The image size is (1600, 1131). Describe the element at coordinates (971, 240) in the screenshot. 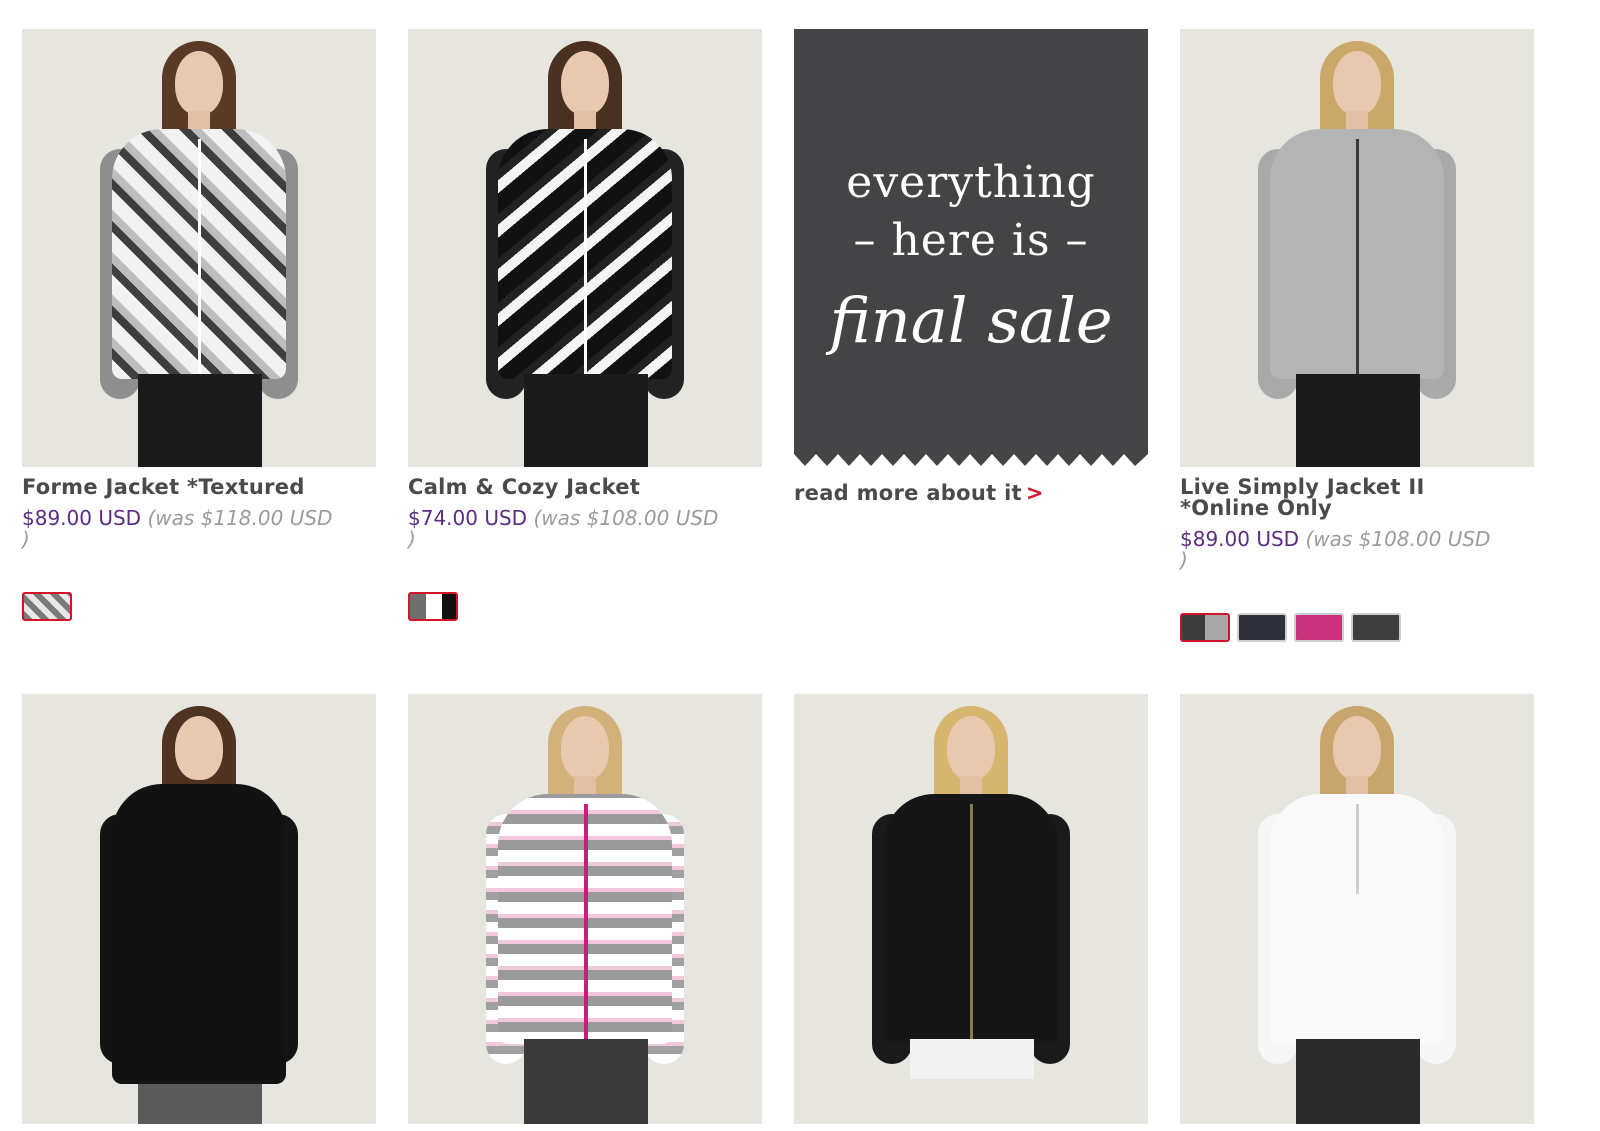

I see `banner-line-2: – here is –` at that location.